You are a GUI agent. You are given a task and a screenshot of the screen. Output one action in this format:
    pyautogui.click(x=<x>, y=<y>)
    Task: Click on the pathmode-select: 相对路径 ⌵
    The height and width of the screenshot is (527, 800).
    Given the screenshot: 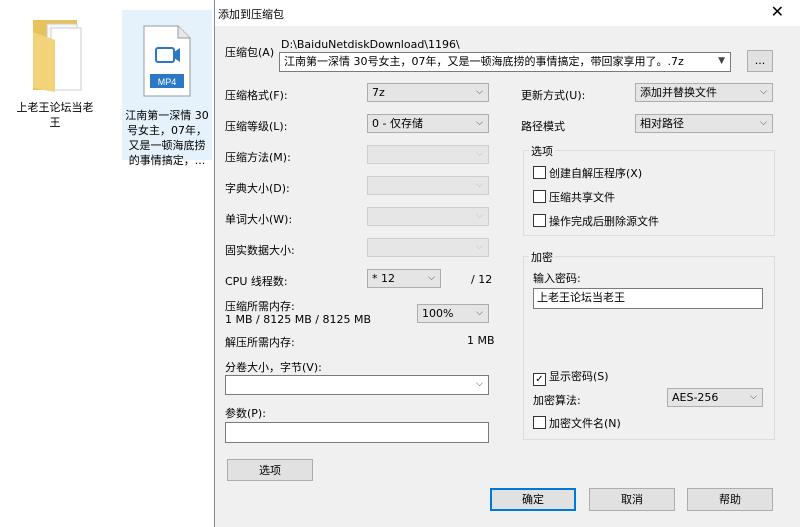 What is the action you would take?
    pyautogui.click(x=704, y=123)
    